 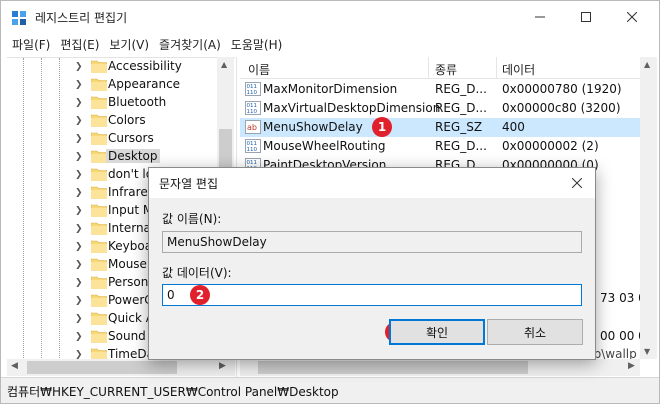 What do you see at coordinates (131, 210) in the screenshot?
I see `tree-item-label: Input M` at bounding box center [131, 210].